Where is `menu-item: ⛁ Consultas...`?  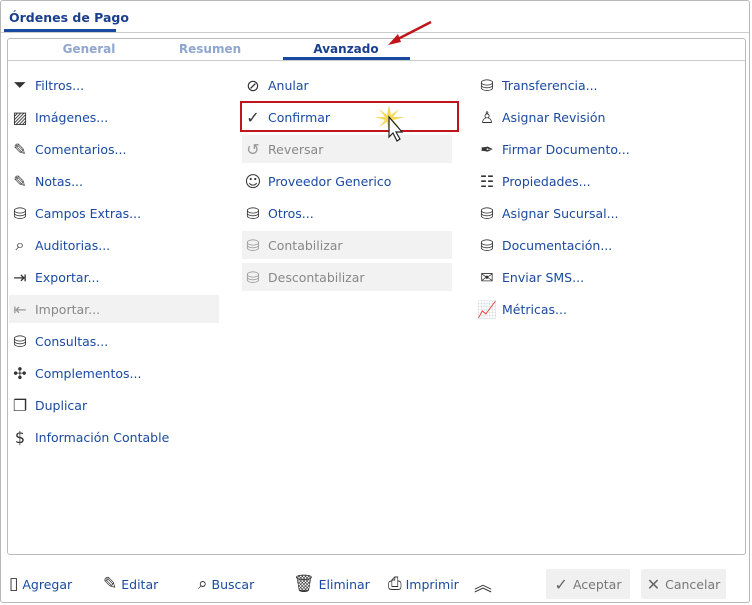 menu-item: ⛁ Consultas... is located at coordinates (114, 341).